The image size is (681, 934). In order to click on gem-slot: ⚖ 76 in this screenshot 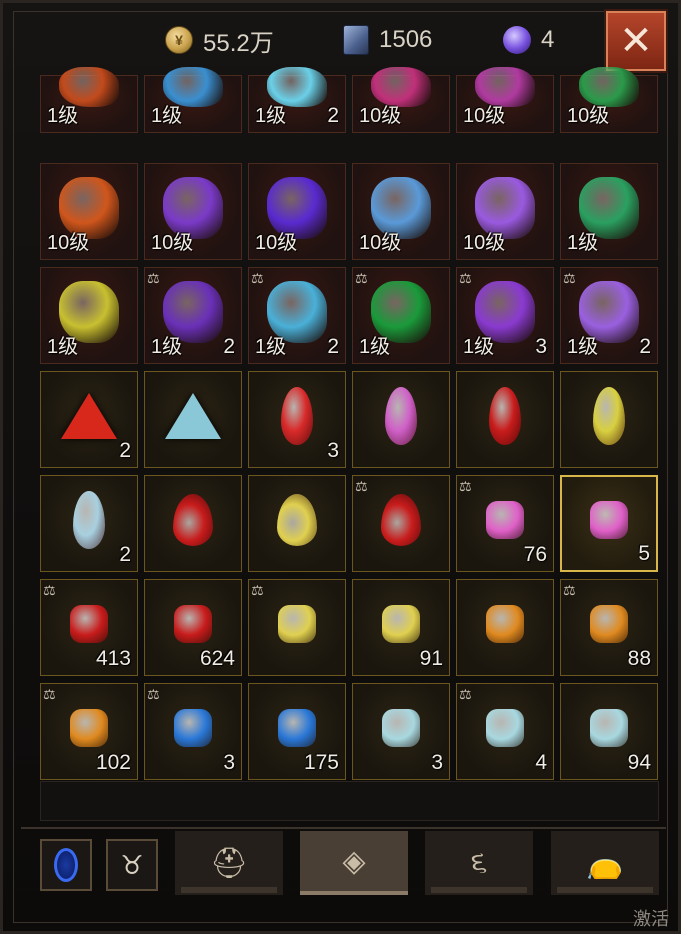, I will do `click(505, 523)`.